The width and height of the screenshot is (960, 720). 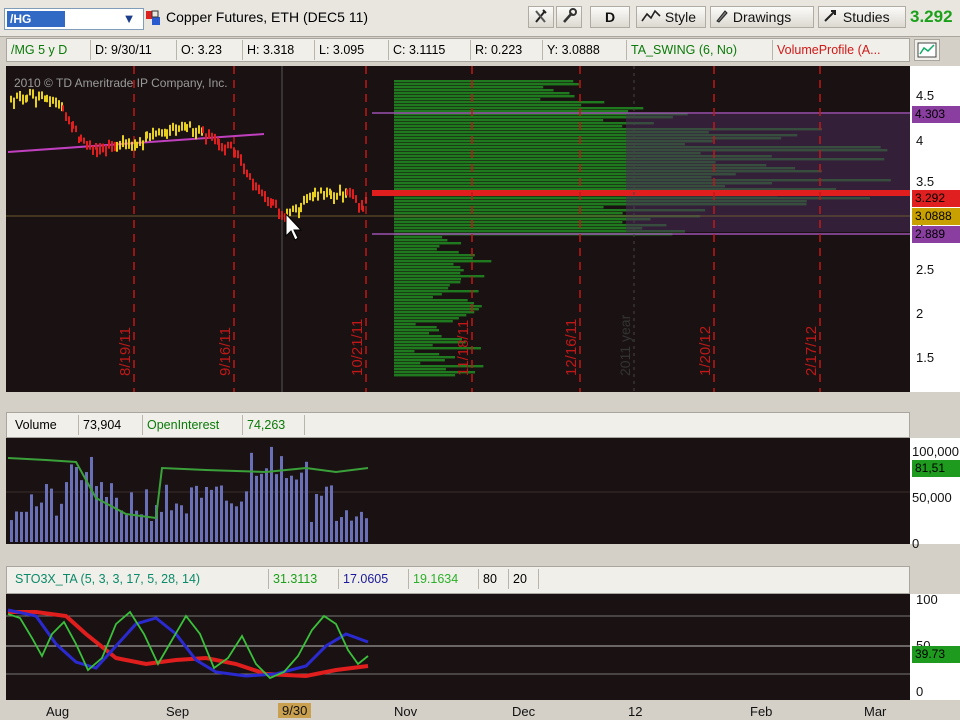 What do you see at coordinates (140, 579) in the screenshot?
I see `stochastic-label: STO3X_TA (5, 3, 3, 17, 5, 28, 14)` at bounding box center [140, 579].